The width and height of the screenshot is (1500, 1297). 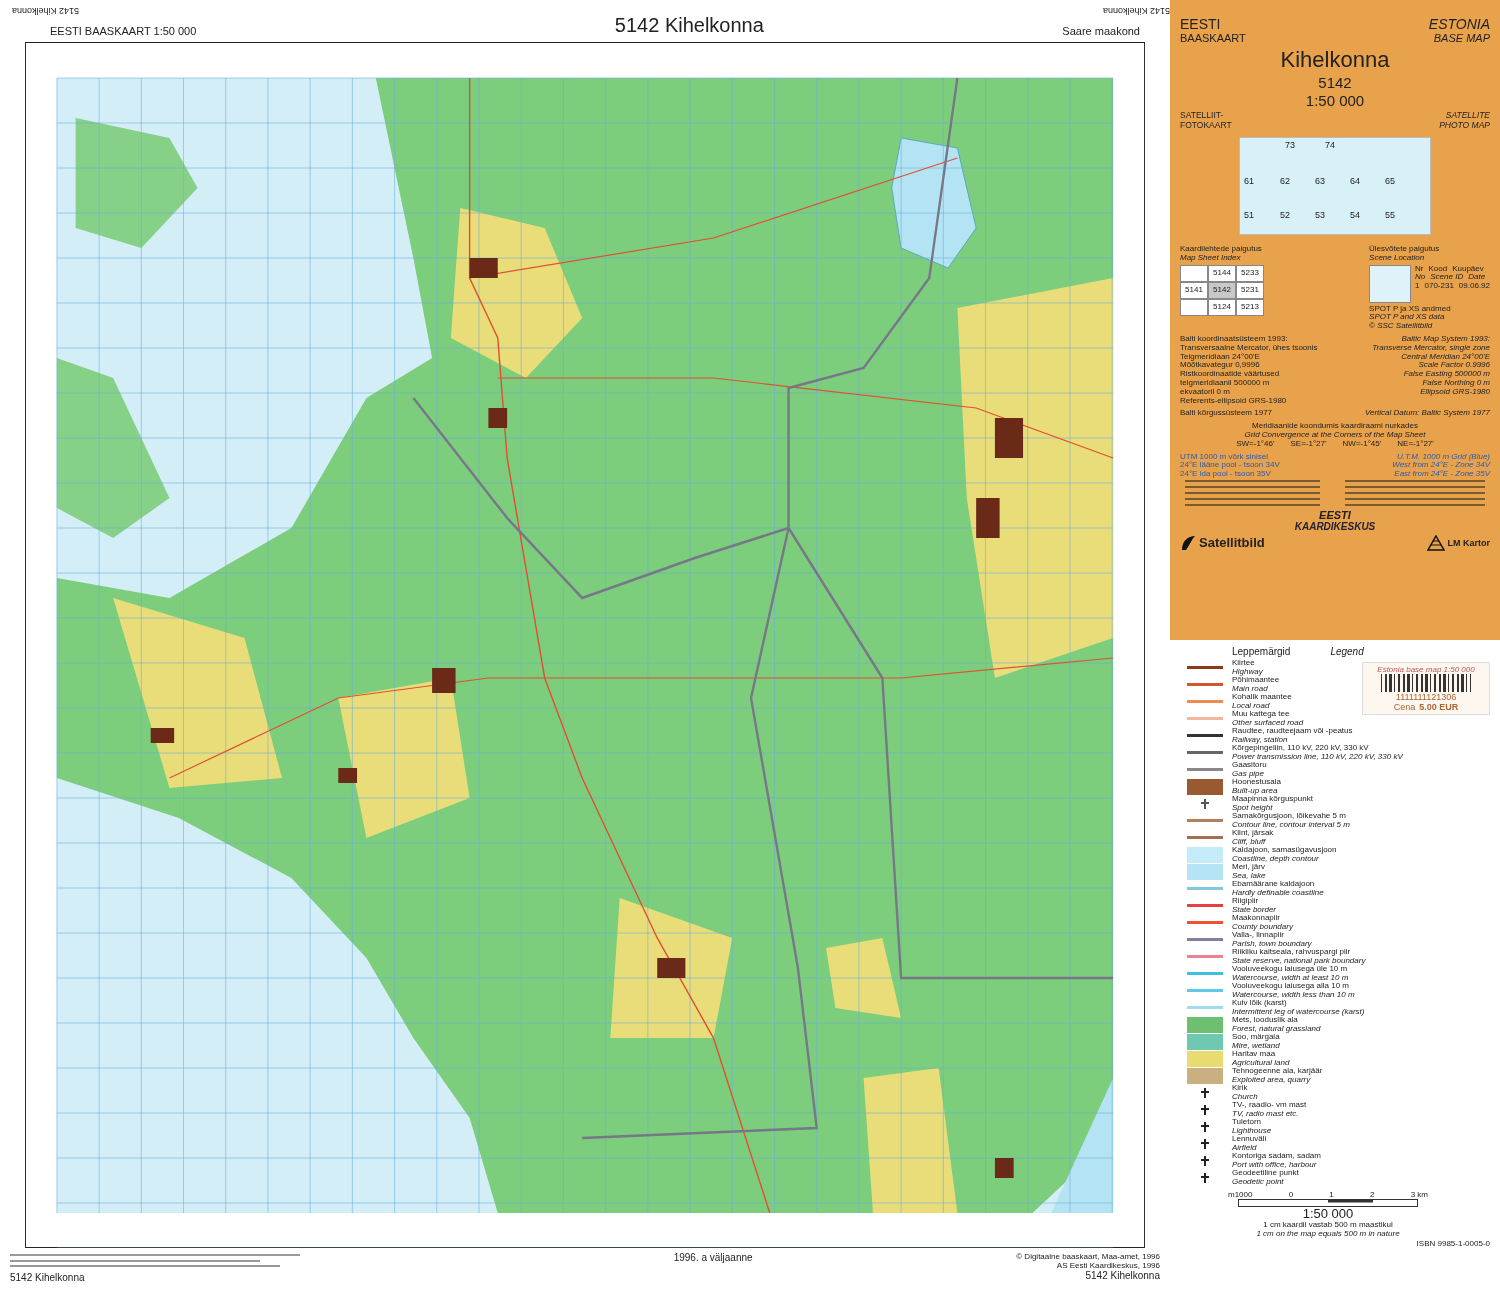 What do you see at coordinates (1226, 474) in the screenshot?
I see `utm-line: 24°E ida pool - tsoon 35V` at bounding box center [1226, 474].